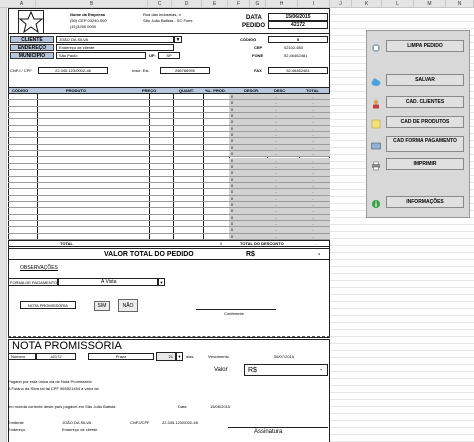  Describe the element at coordinates (430, 4) in the screenshot. I see `column-header-m: M` at that location.